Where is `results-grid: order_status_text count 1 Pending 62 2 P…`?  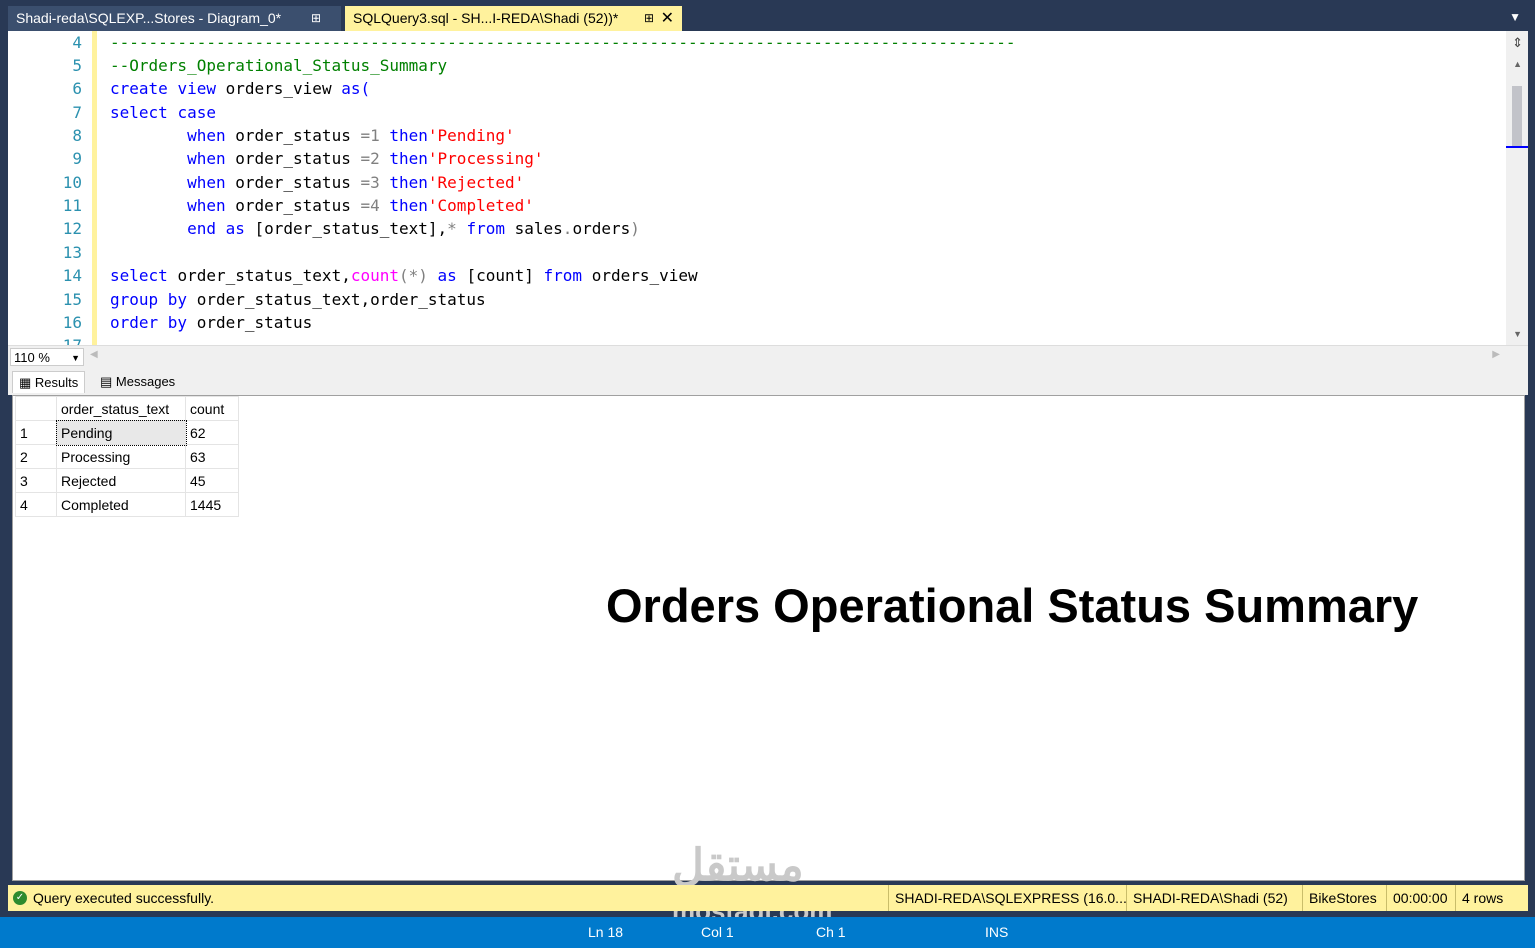
results-grid: order_status_text count 1 Pending 62 2 P… is located at coordinates (127, 456).